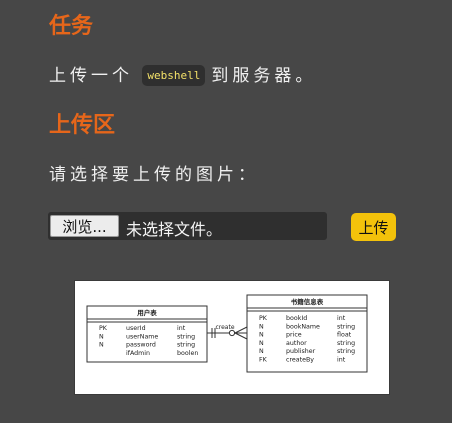 The width and height of the screenshot is (452, 423). What do you see at coordinates (154, 175) in the screenshot?
I see `upload-prompt: 请选择要上传的图片：` at bounding box center [154, 175].